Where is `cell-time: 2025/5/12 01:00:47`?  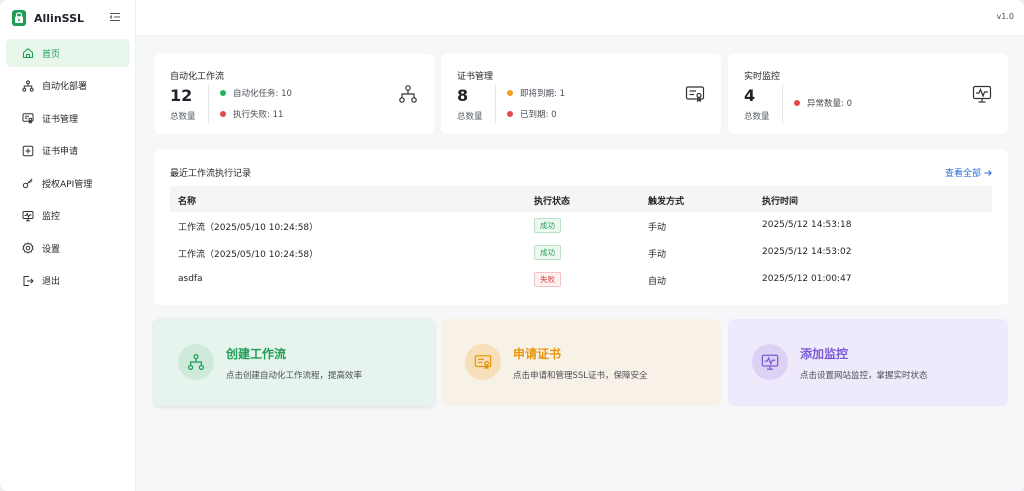 cell-time: 2025/5/12 01:00:47 is located at coordinates (807, 279).